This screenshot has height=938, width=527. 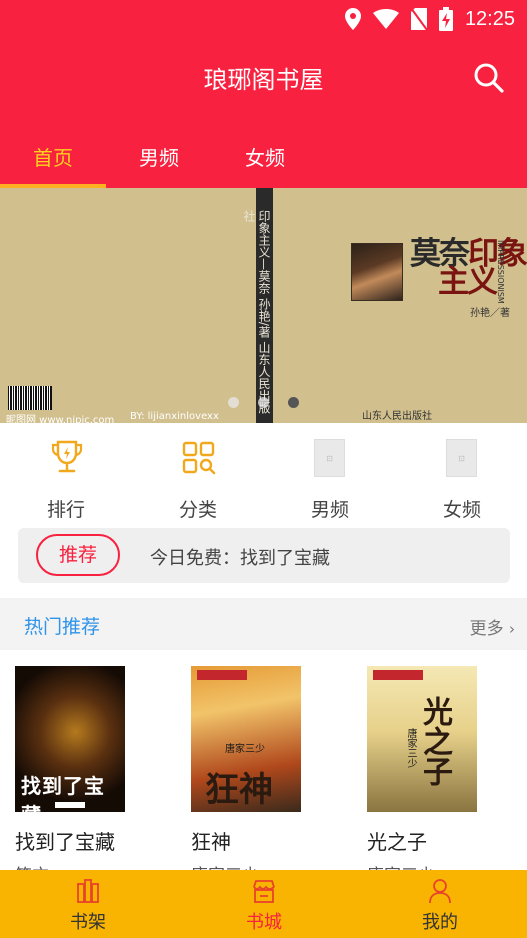 What do you see at coordinates (265, 156) in the screenshot?
I see `tab-female: 女频` at bounding box center [265, 156].